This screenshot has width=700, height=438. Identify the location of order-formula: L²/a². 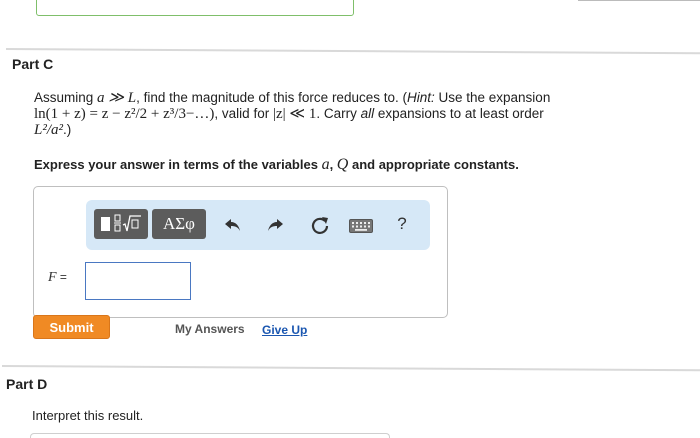
(49, 130).